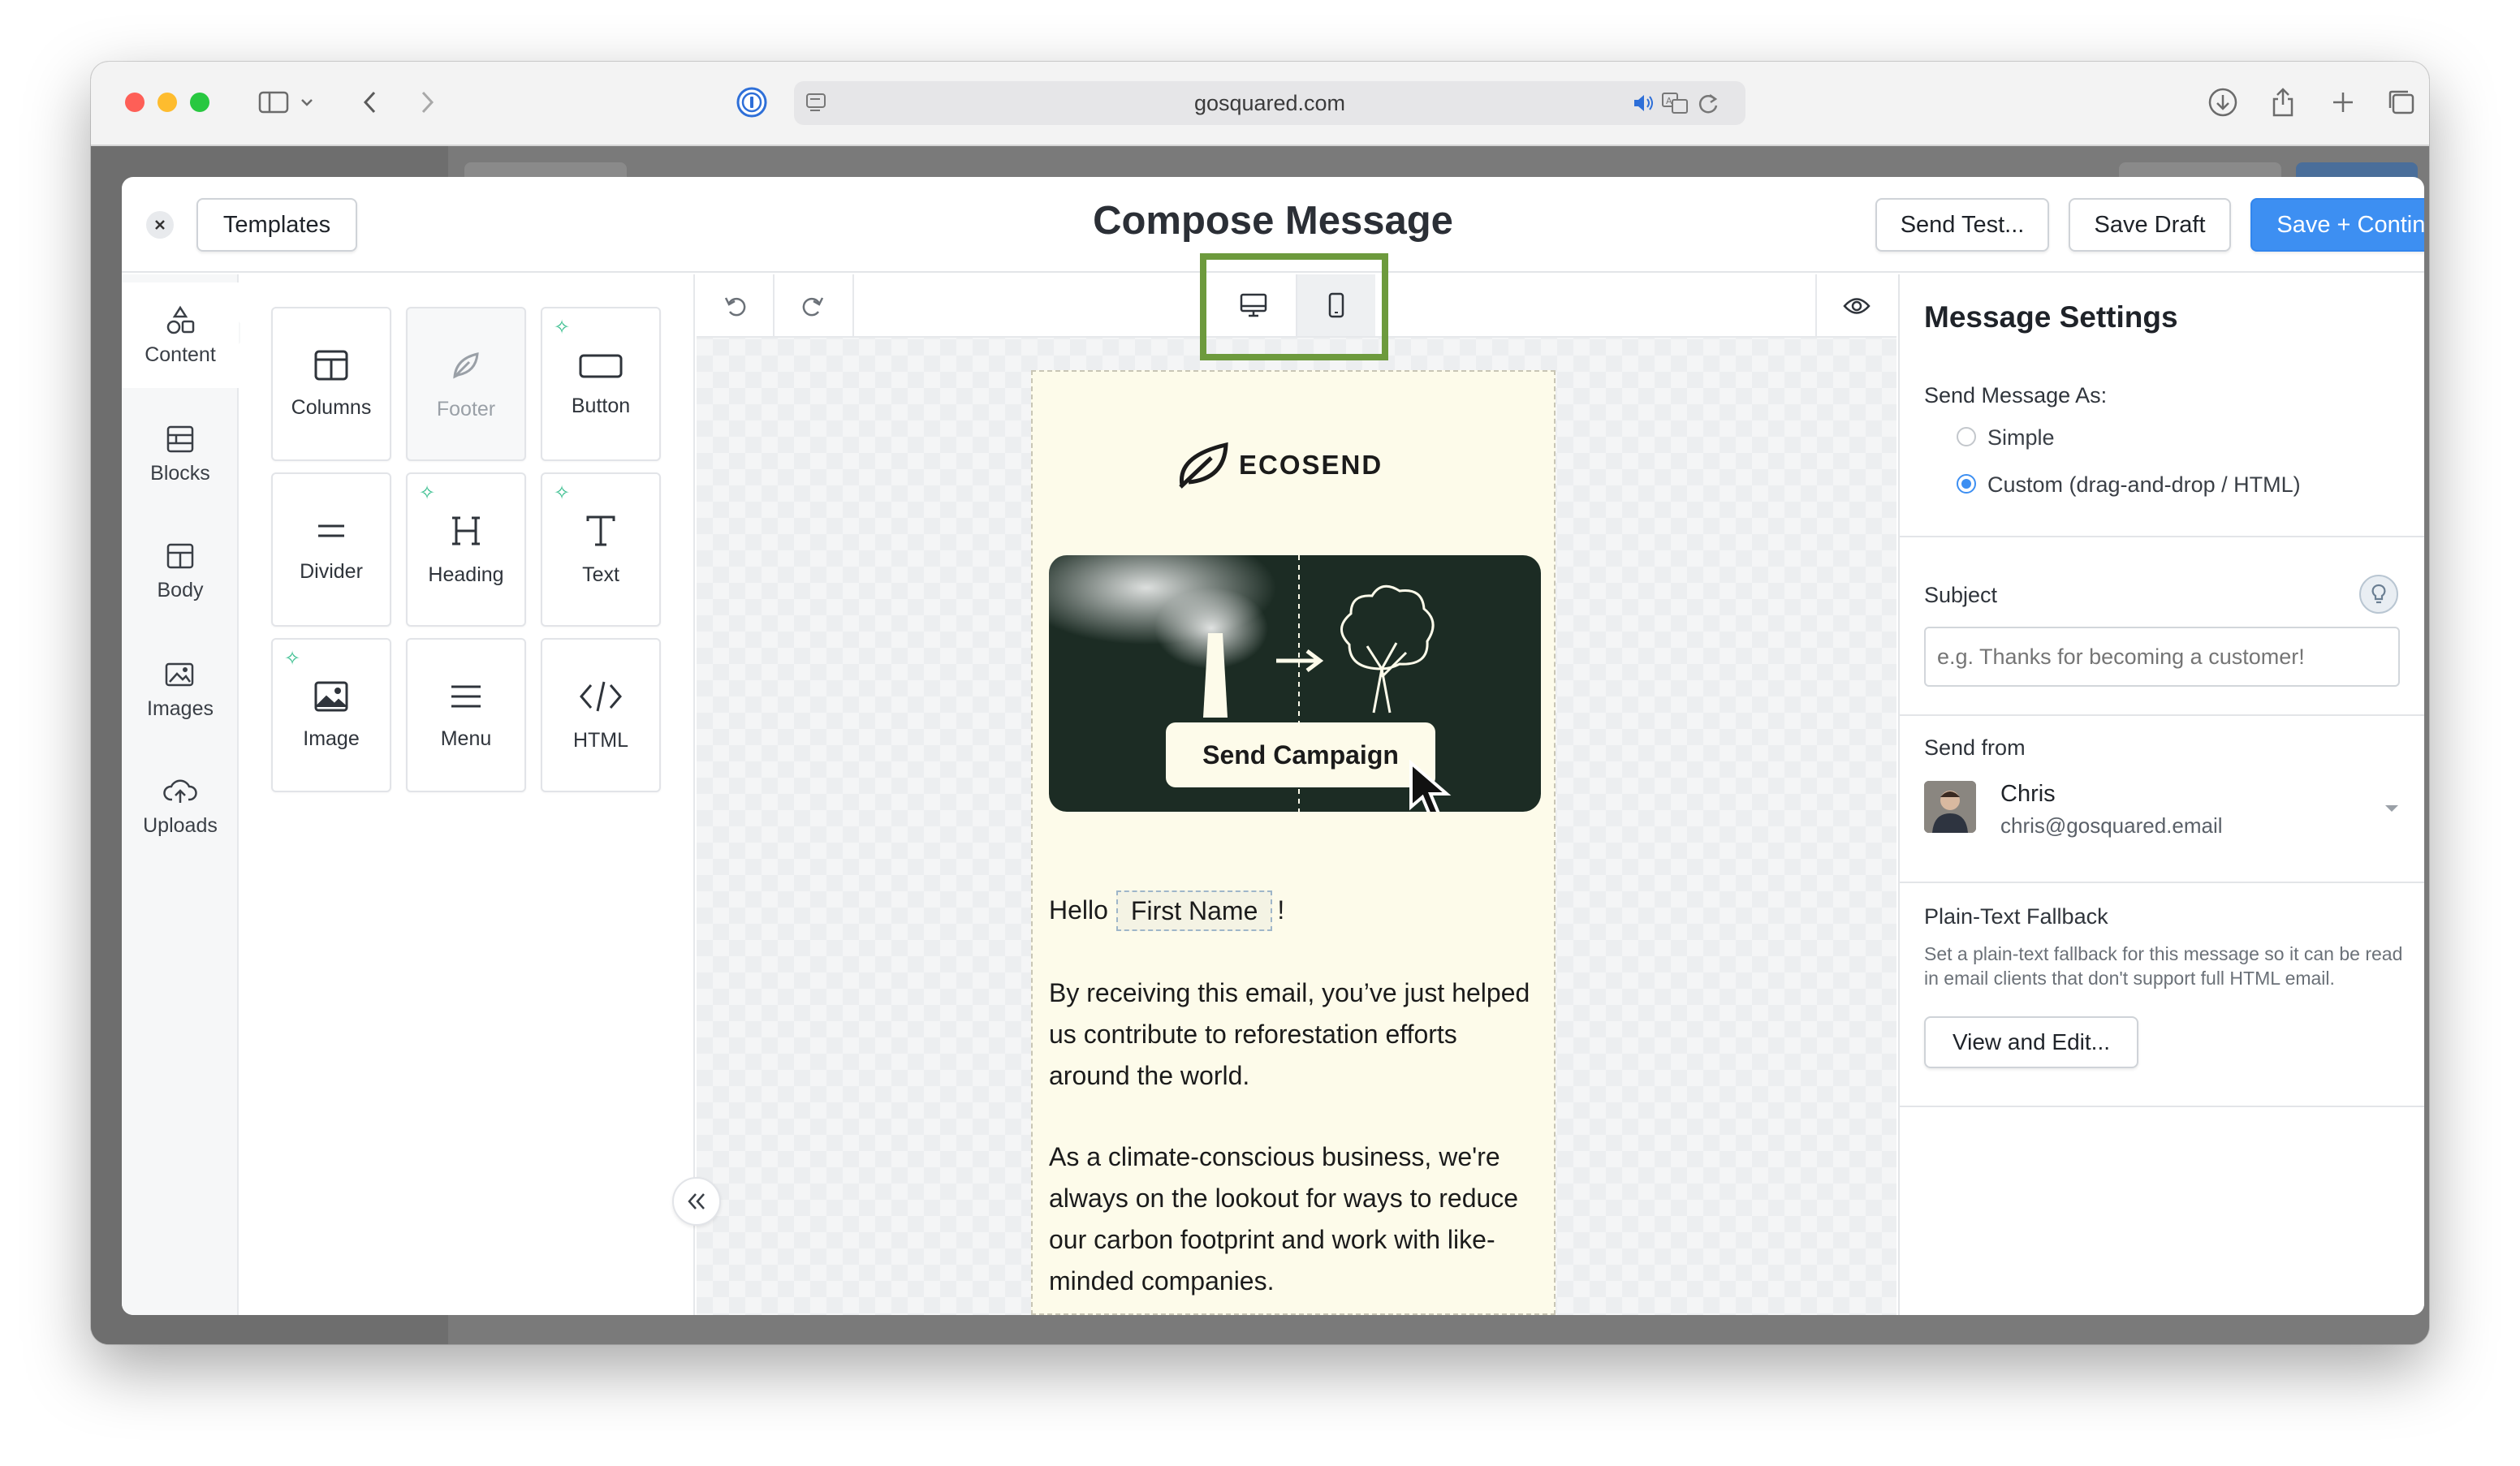 Image resolution: width=2520 pixels, height=1466 pixels. I want to click on text-icon, so click(600, 530).